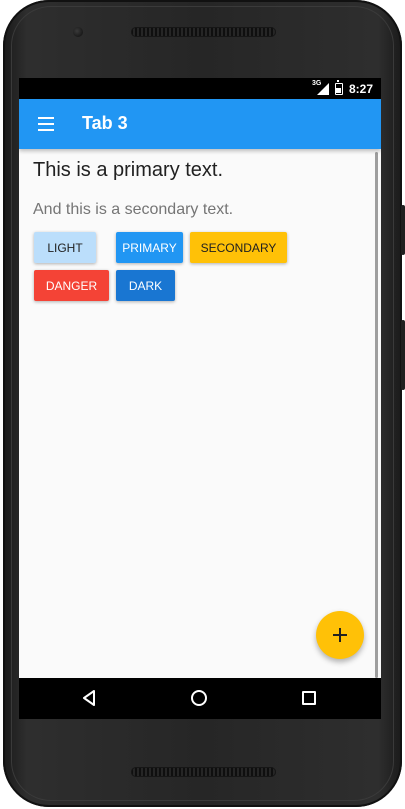 The height and width of the screenshot is (809, 405). I want to click on add-fab-button, so click(340, 635).